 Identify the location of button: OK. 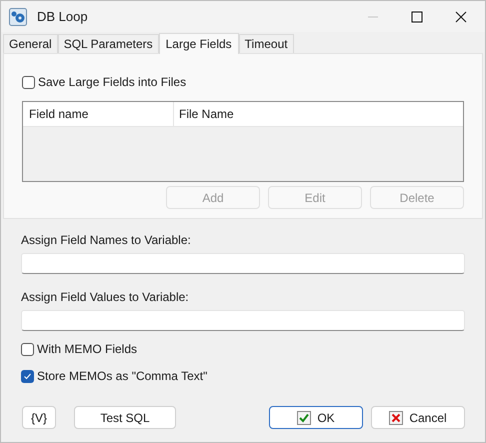
(316, 417).